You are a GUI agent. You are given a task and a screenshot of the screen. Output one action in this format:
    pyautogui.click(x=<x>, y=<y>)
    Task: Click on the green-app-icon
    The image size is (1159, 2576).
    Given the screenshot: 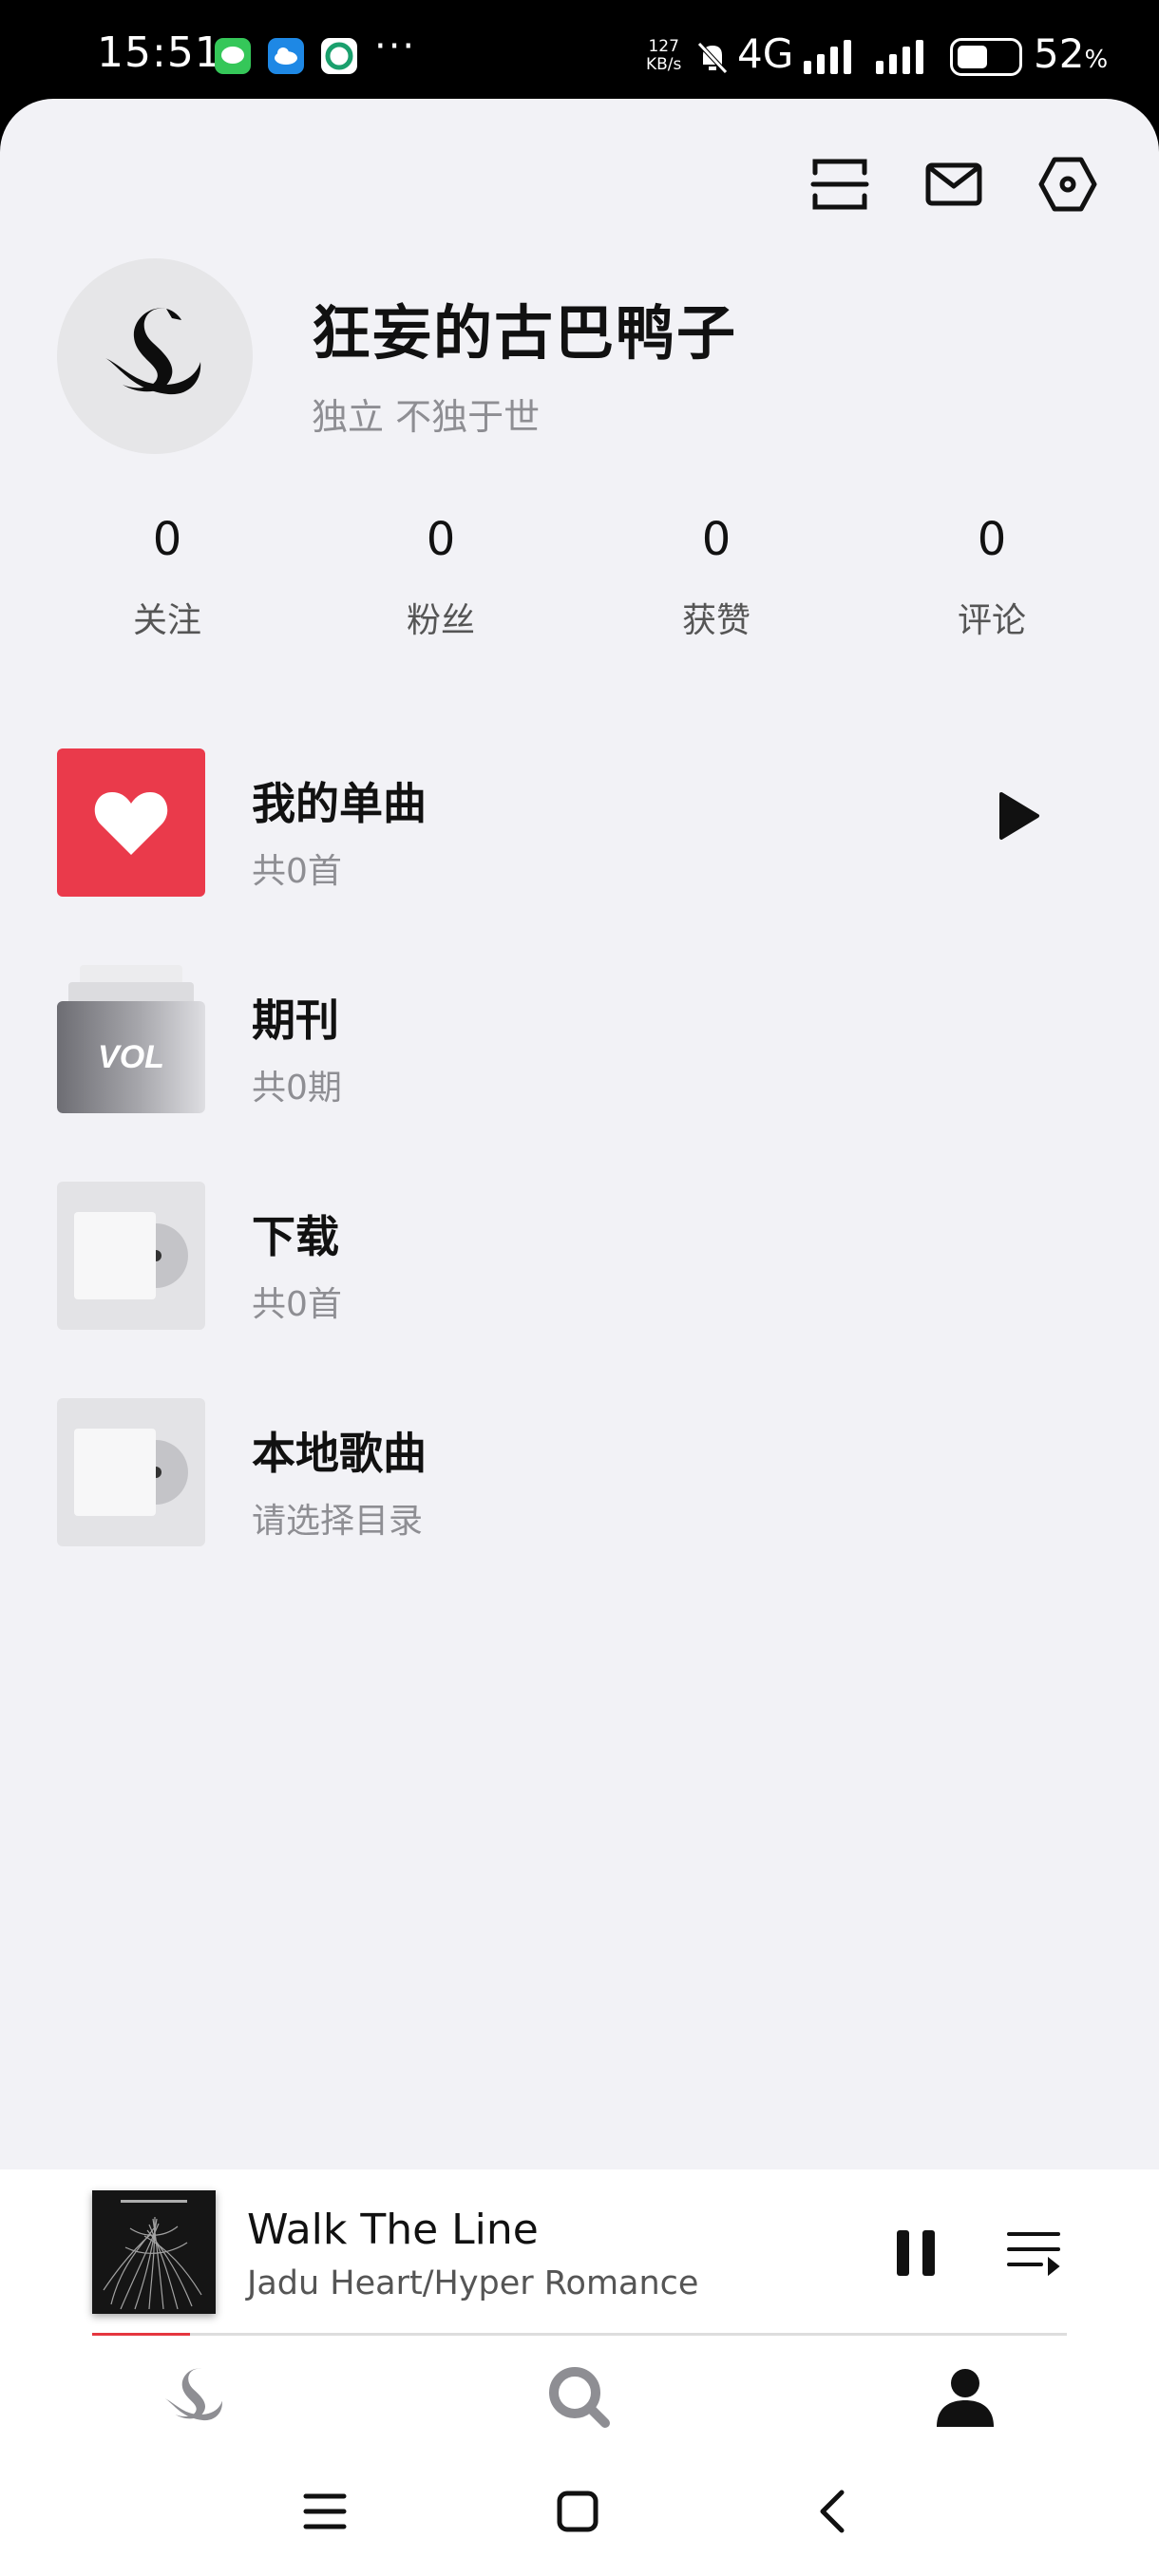 What is the action you would take?
    pyautogui.click(x=339, y=56)
    